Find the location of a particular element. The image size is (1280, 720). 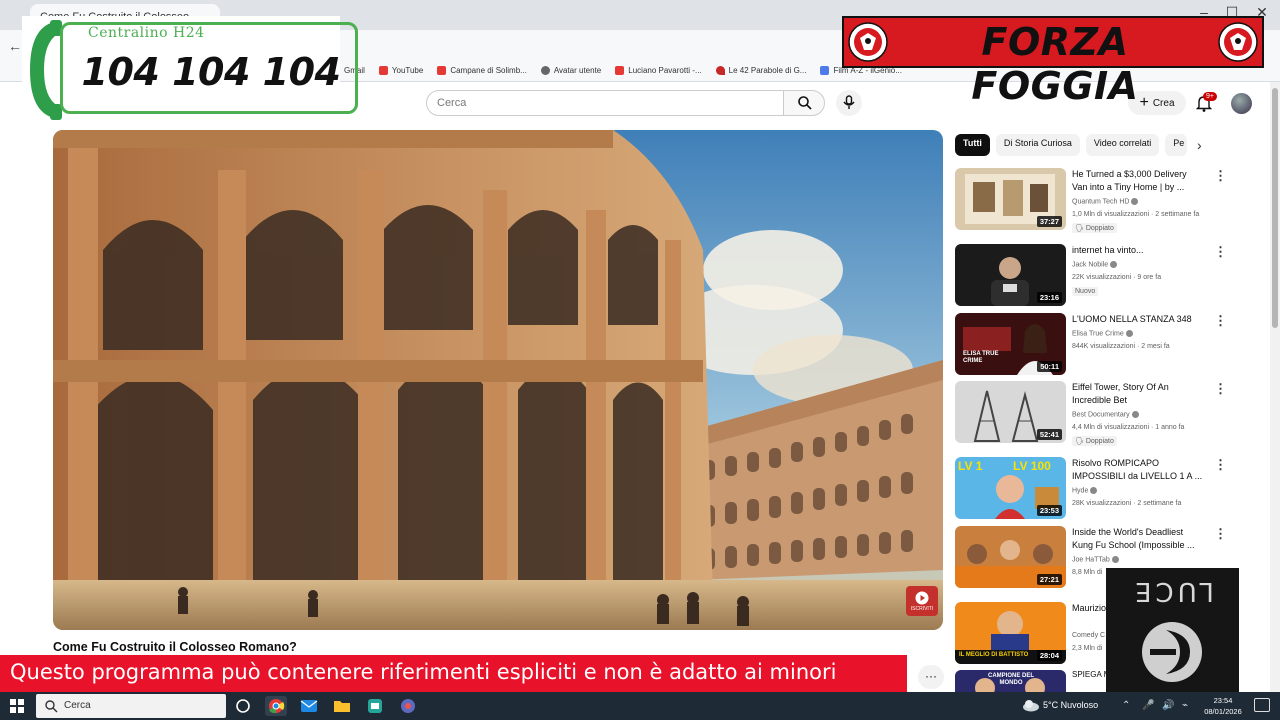

duration-label: 23:16 is located at coordinates (1049, 297).